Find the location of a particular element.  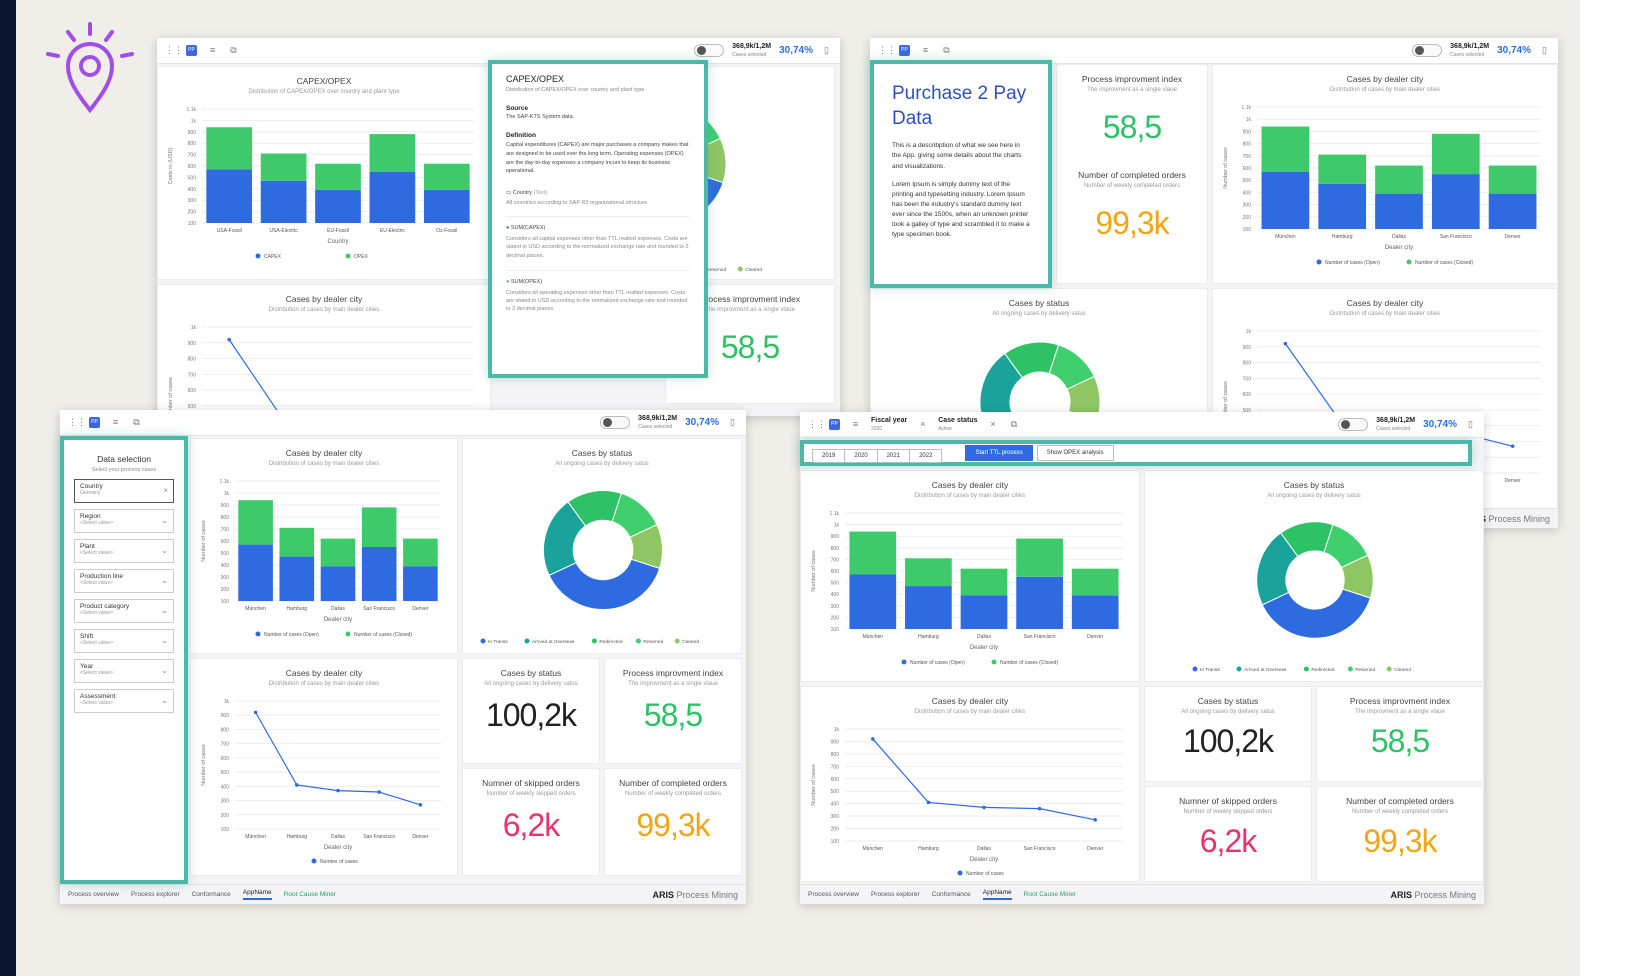

x-tick-label: Hamburg is located at coordinates (928, 849).